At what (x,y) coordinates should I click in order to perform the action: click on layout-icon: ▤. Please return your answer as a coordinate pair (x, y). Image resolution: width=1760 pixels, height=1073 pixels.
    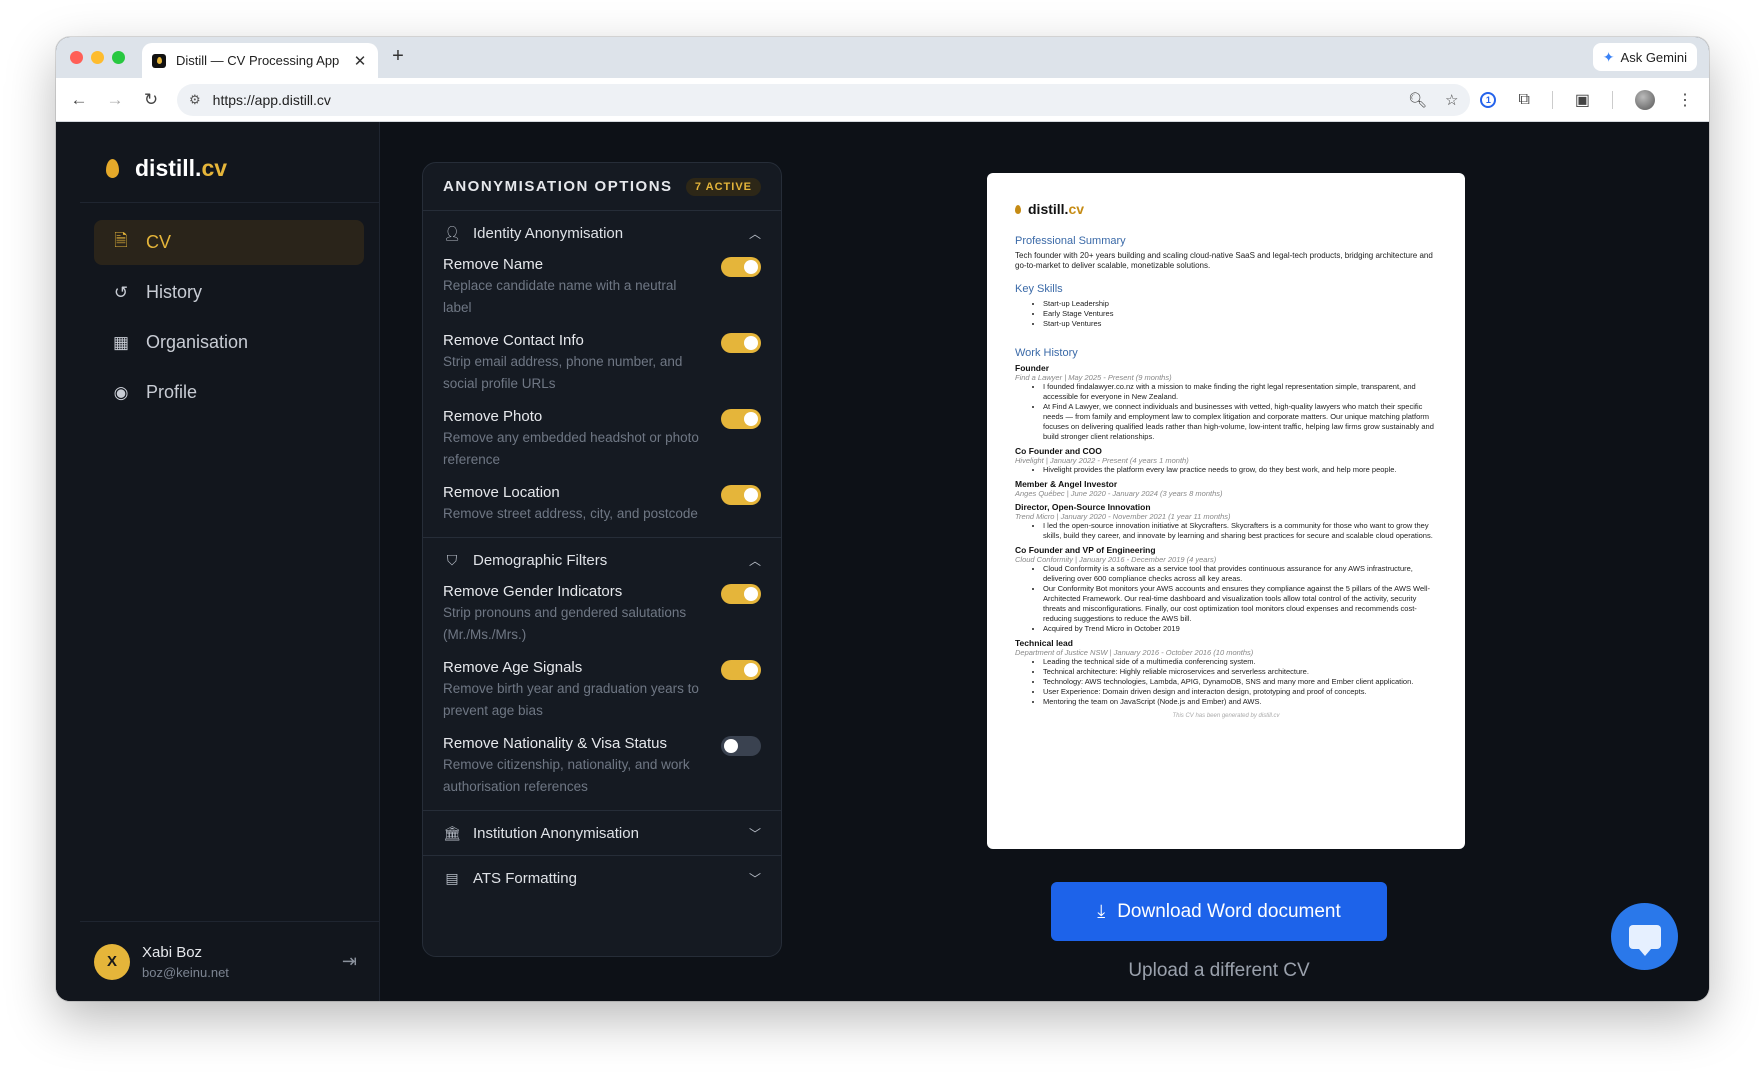
    Looking at the image, I should click on (452, 877).